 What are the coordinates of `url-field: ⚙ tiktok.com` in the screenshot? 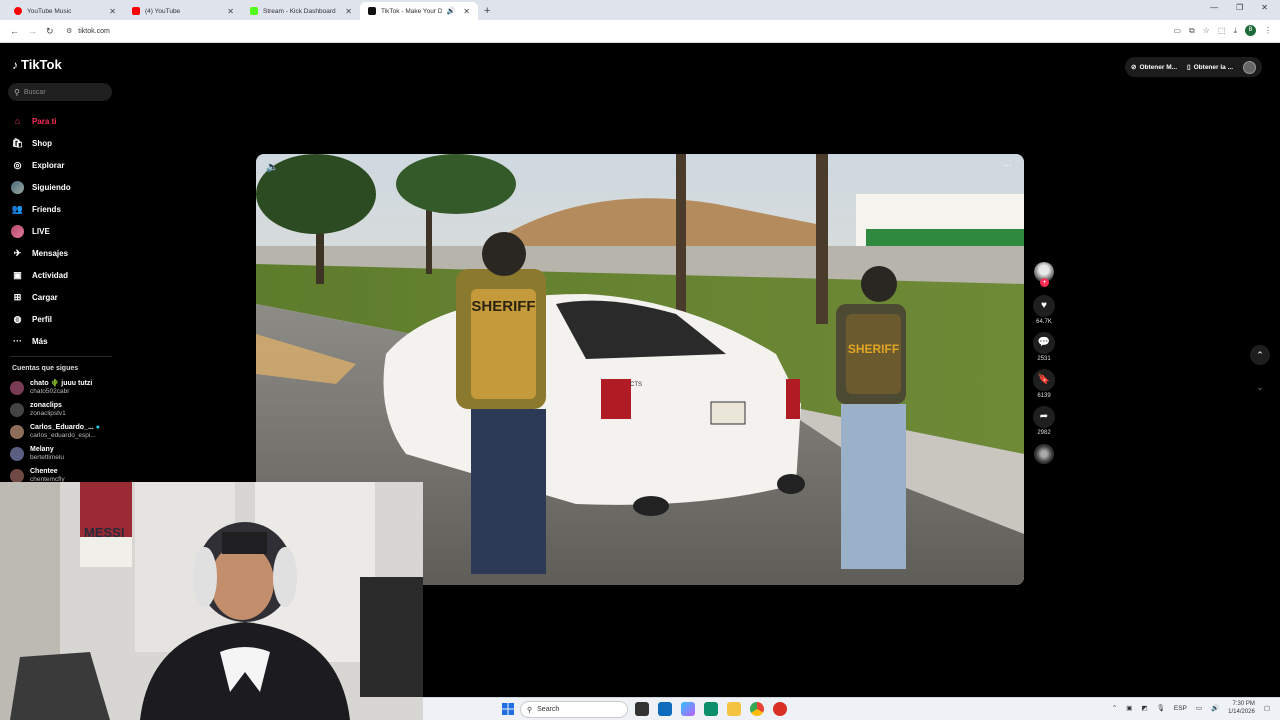 It's located at (88, 31).